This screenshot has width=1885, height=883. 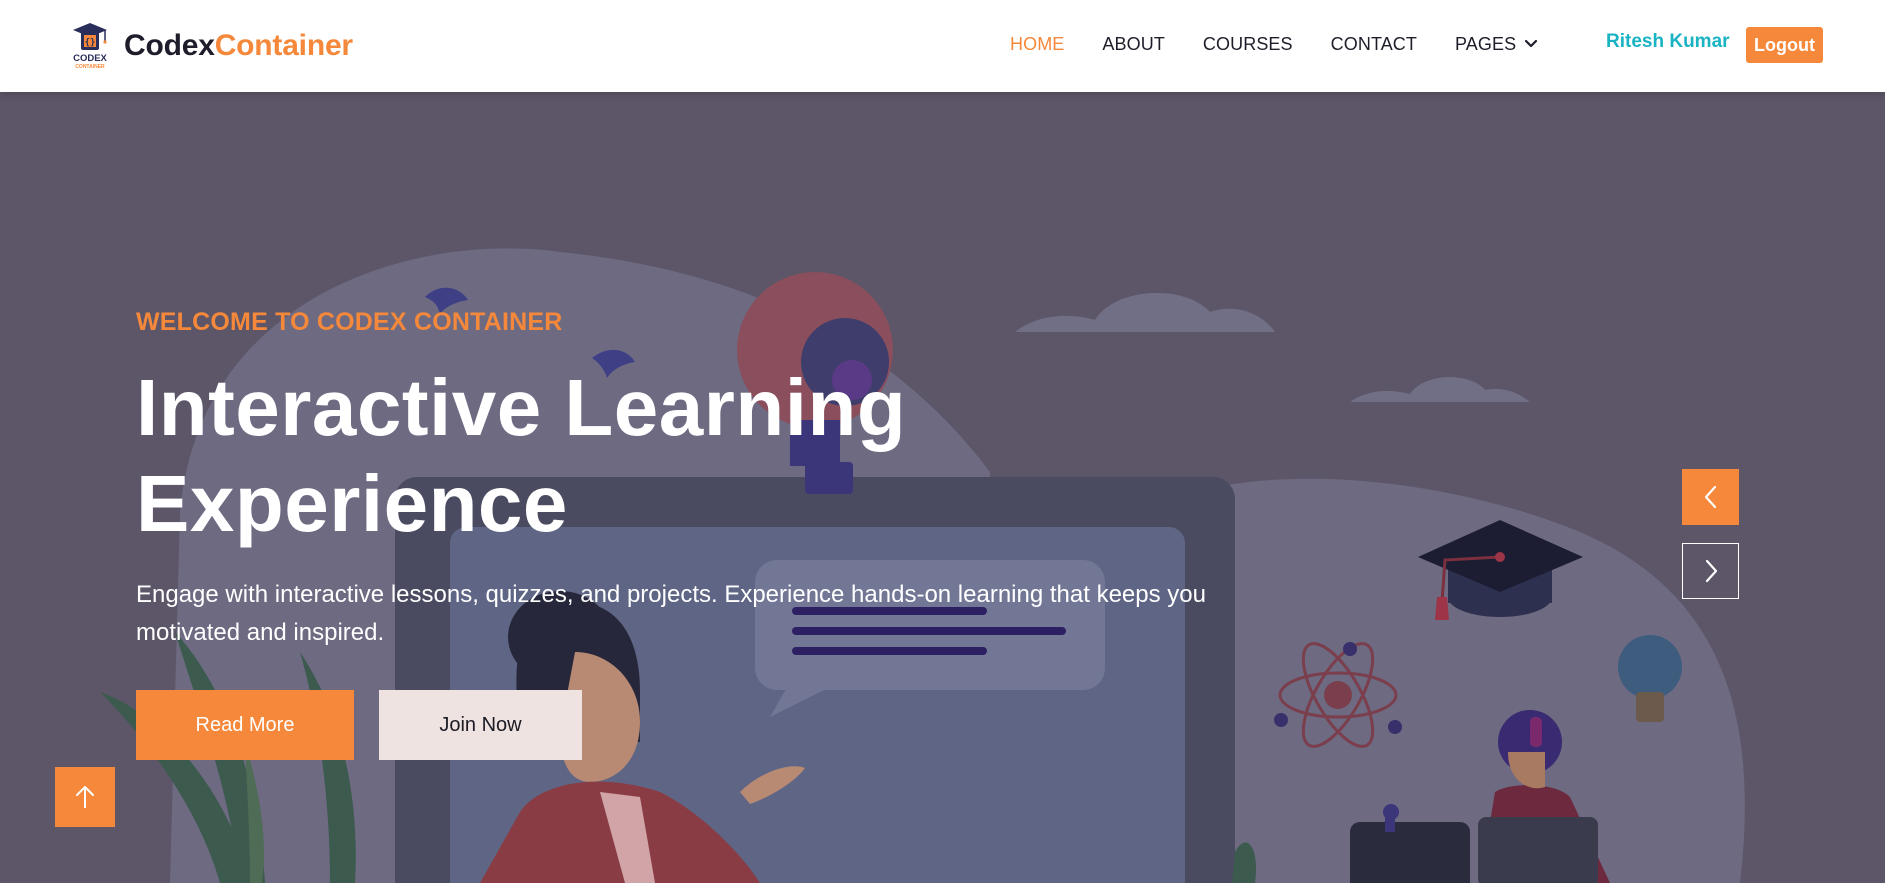 I want to click on nav-courses: COURSES, so click(x=1248, y=44).